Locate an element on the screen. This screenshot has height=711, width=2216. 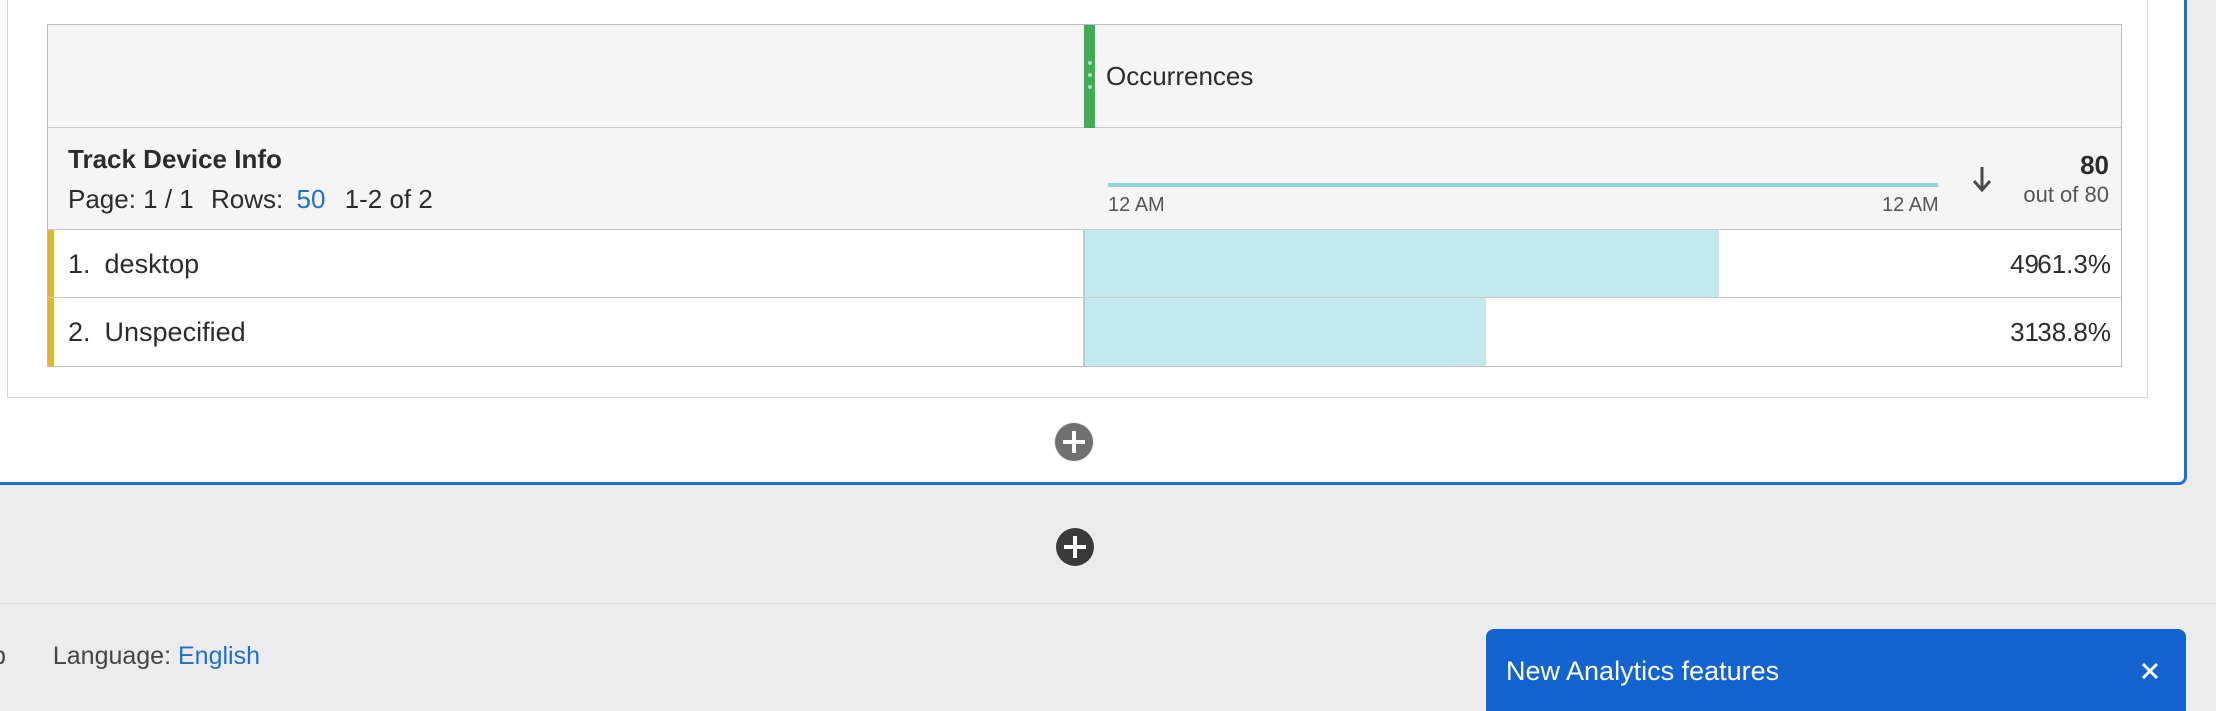
help-link: p is located at coordinates (3, 656).